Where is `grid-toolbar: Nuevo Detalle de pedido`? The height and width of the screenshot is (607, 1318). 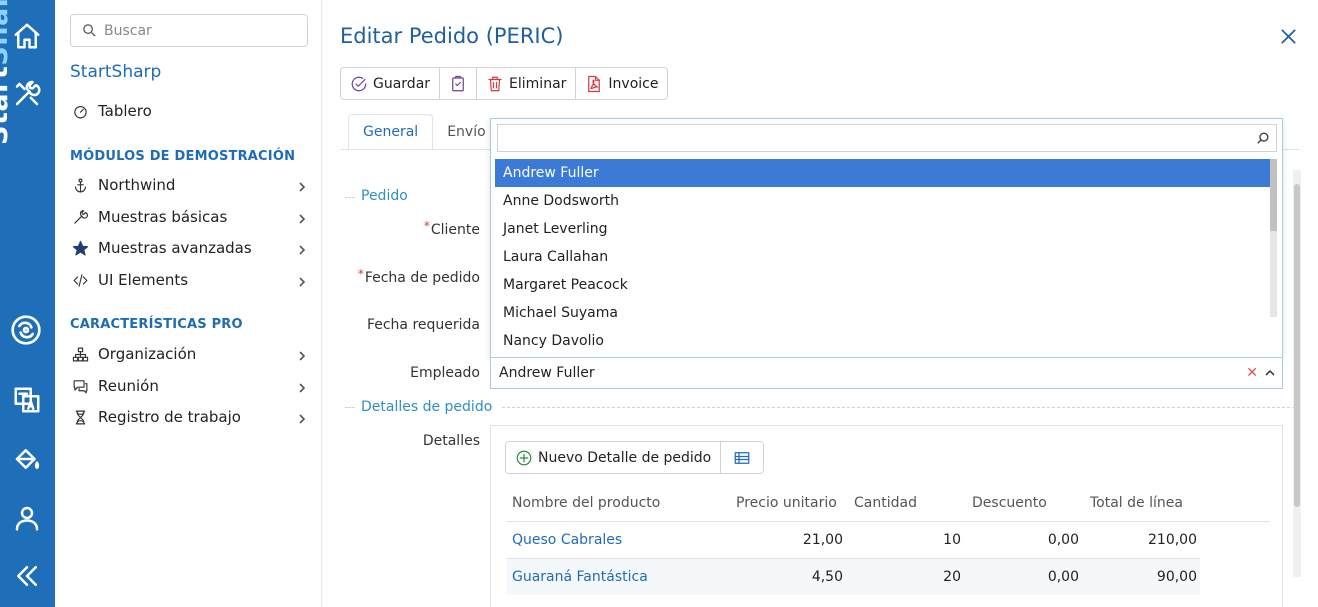 grid-toolbar: Nuevo Detalle de pedido is located at coordinates (635, 457).